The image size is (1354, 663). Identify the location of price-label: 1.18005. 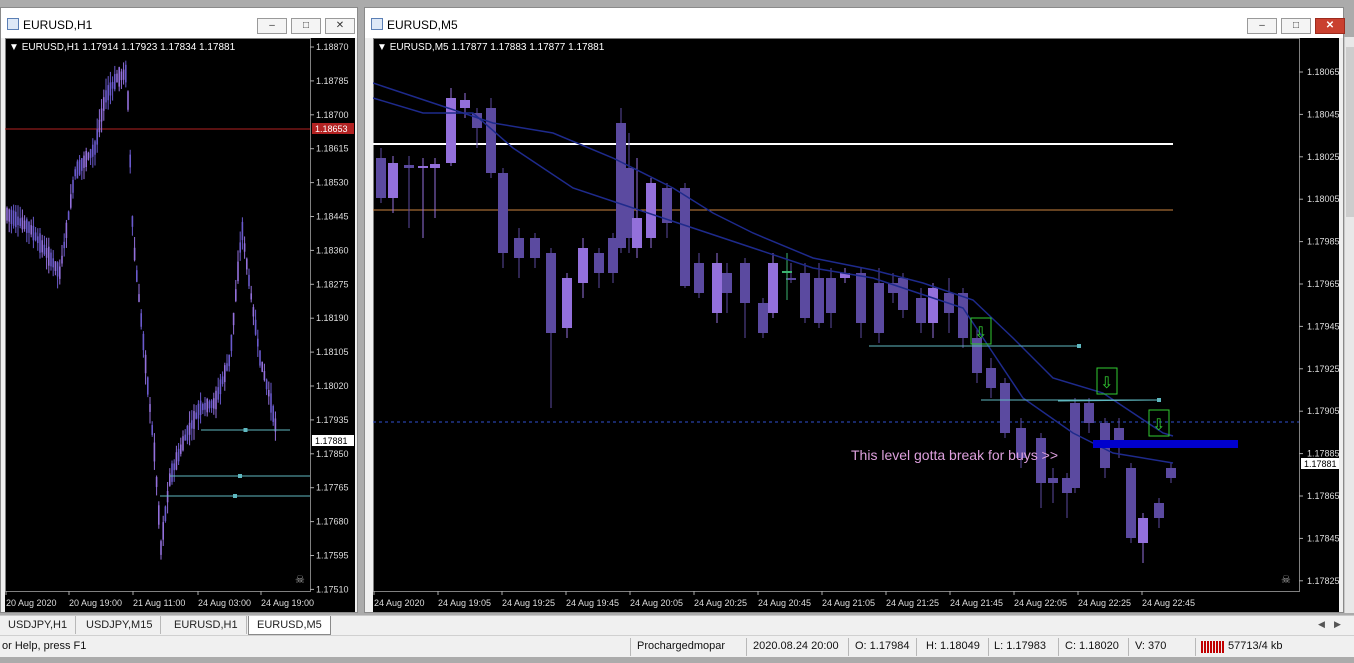
(1323, 199).